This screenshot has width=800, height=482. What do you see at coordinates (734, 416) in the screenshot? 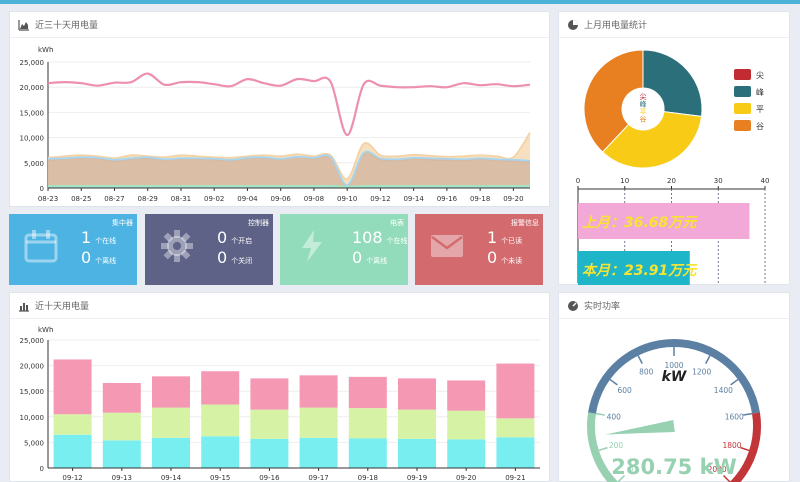
I see `gauge-tick-label: 1600` at bounding box center [734, 416].